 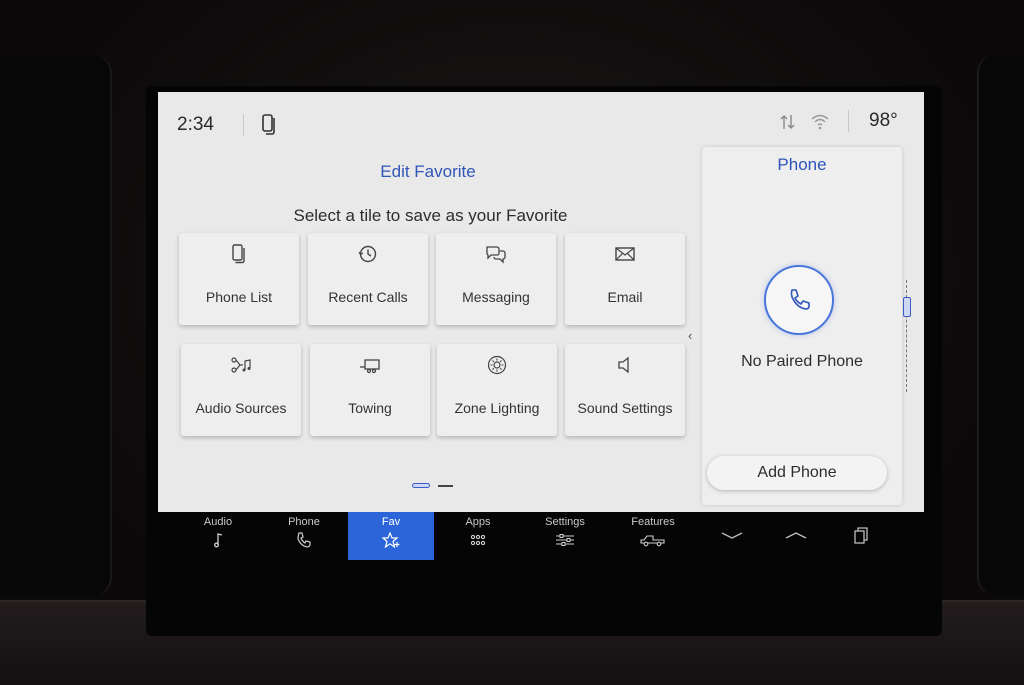 I want to click on nav-label: Features, so click(x=653, y=522).